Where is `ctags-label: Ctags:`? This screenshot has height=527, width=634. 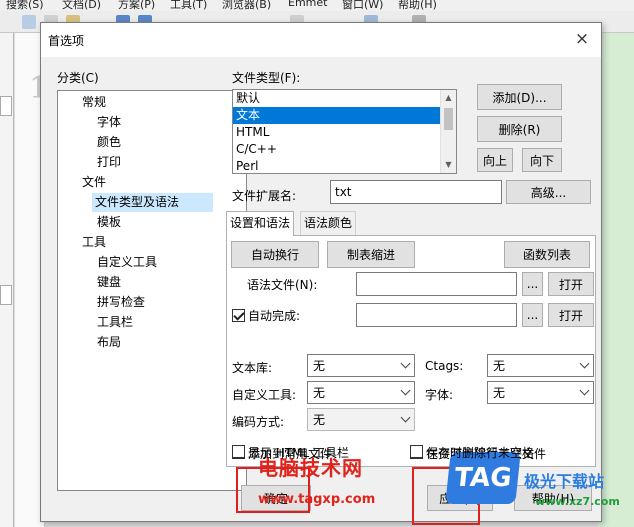
ctags-label: Ctags: is located at coordinates (444, 366).